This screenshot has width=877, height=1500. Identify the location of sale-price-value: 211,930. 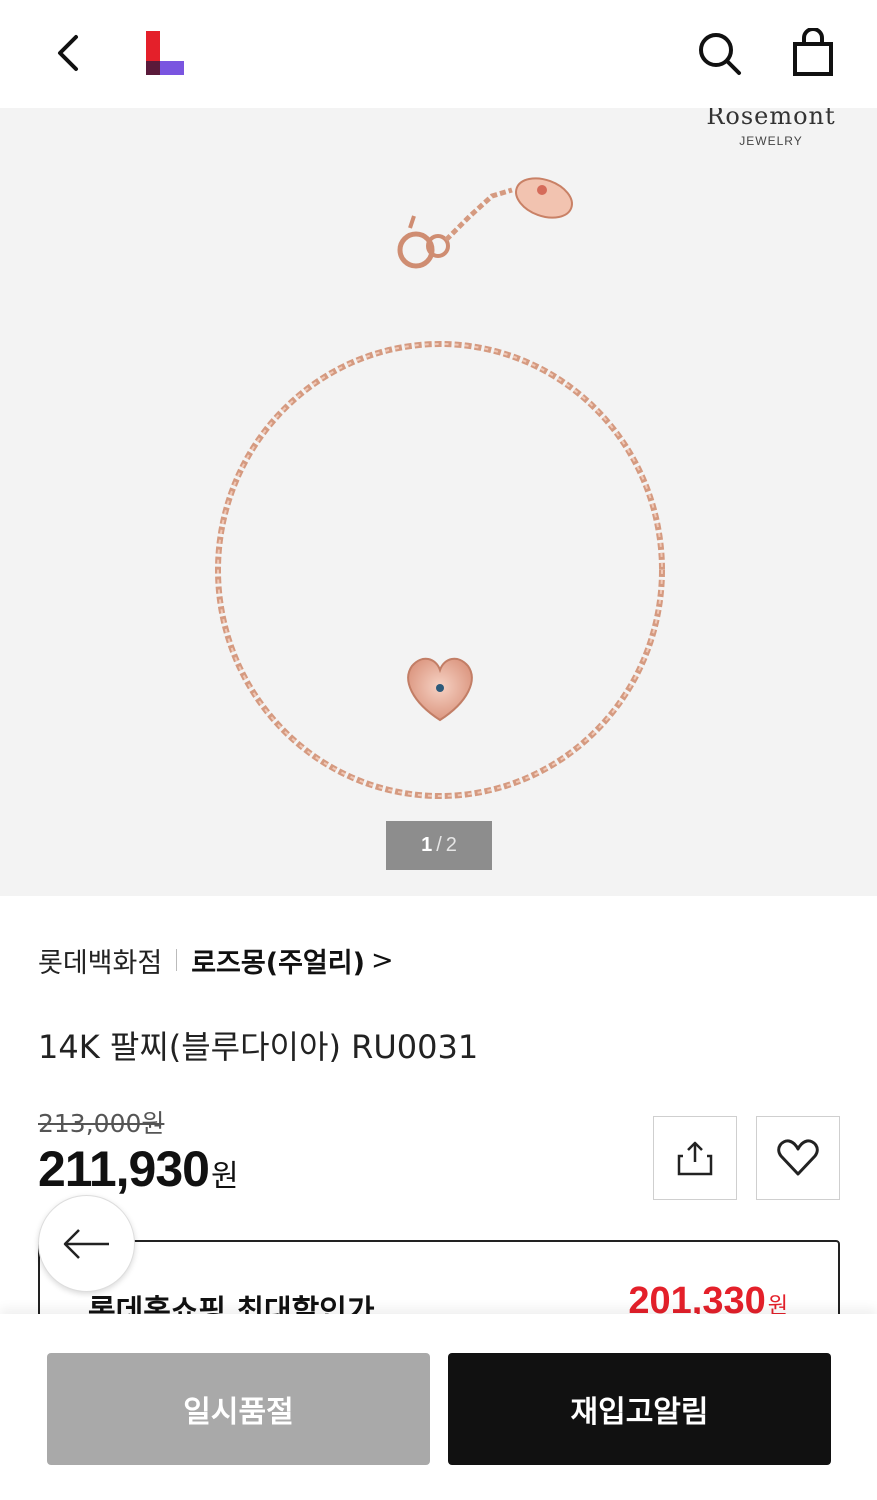
(124, 1169).